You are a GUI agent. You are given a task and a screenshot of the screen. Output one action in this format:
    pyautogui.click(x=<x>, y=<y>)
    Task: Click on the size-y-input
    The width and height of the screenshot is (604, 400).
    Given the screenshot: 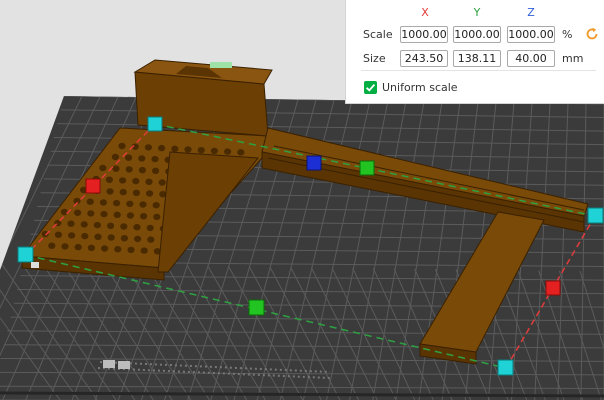 What is the action you would take?
    pyautogui.click(x=477, y=58)
    